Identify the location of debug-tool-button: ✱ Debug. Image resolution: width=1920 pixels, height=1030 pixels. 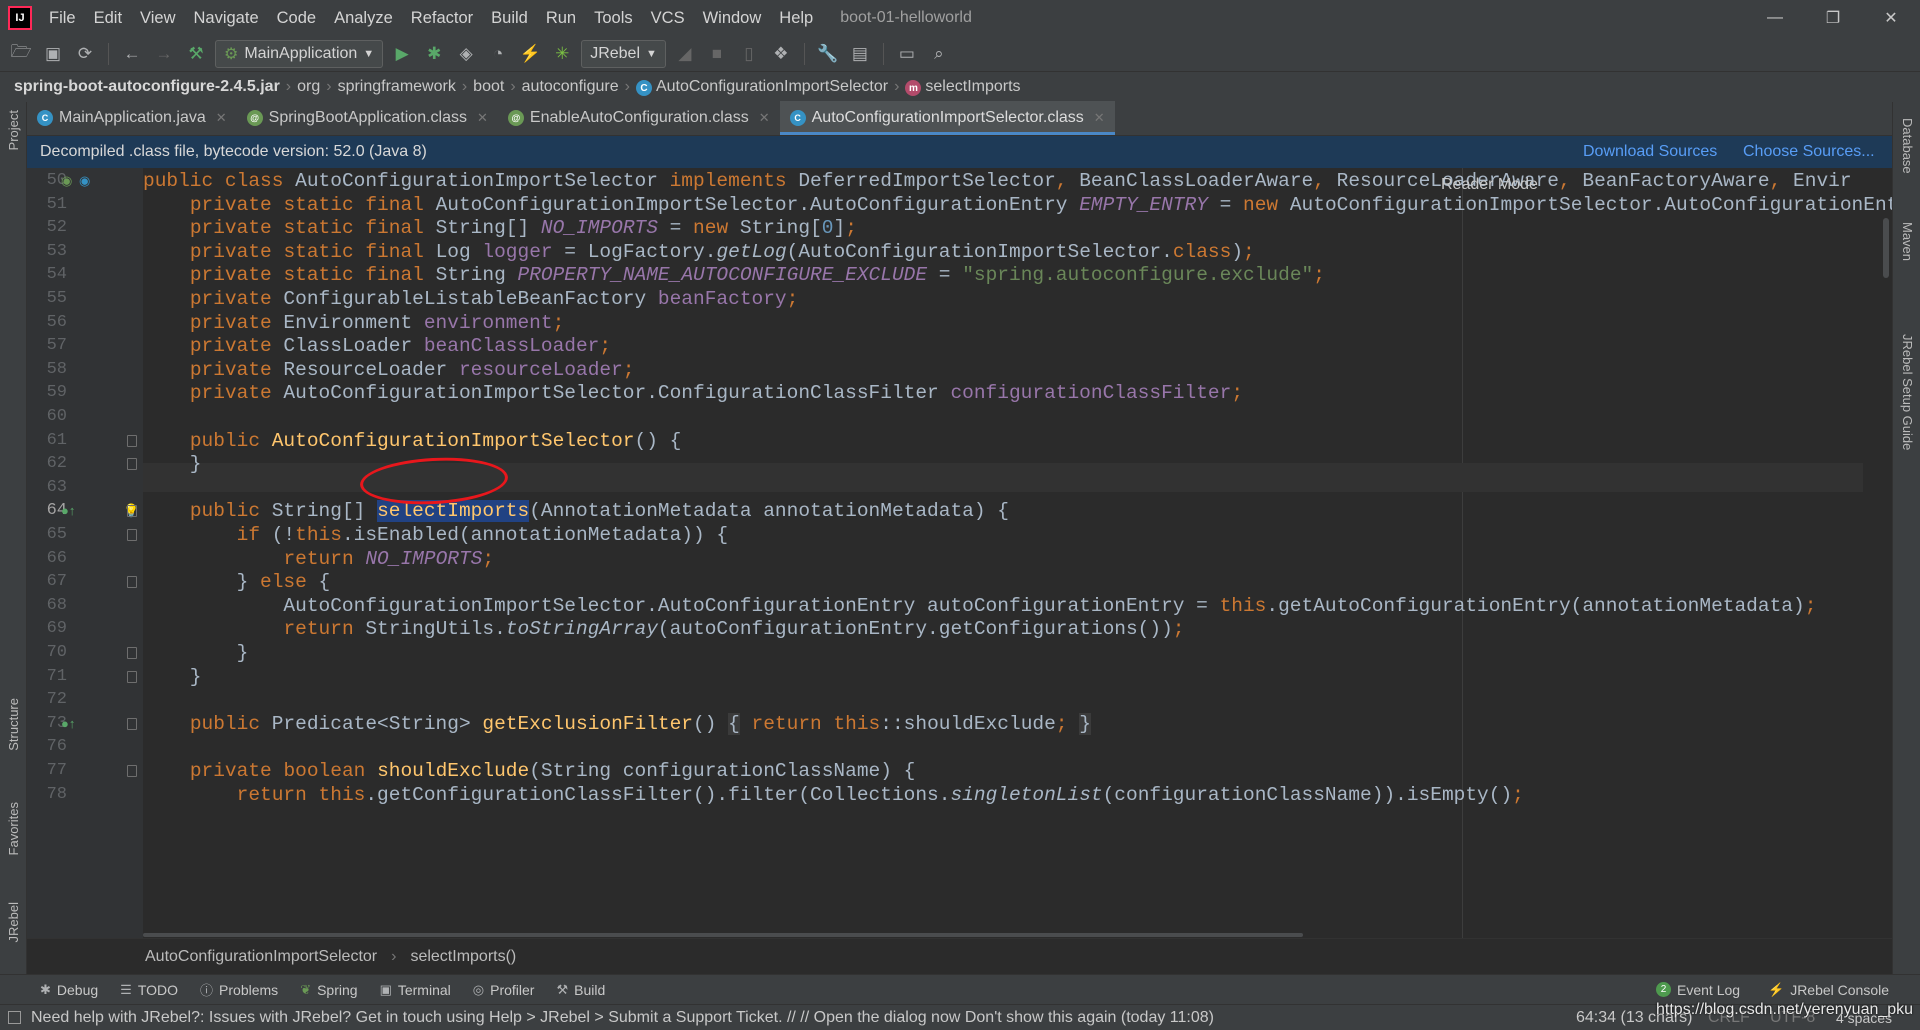
(69, 990).